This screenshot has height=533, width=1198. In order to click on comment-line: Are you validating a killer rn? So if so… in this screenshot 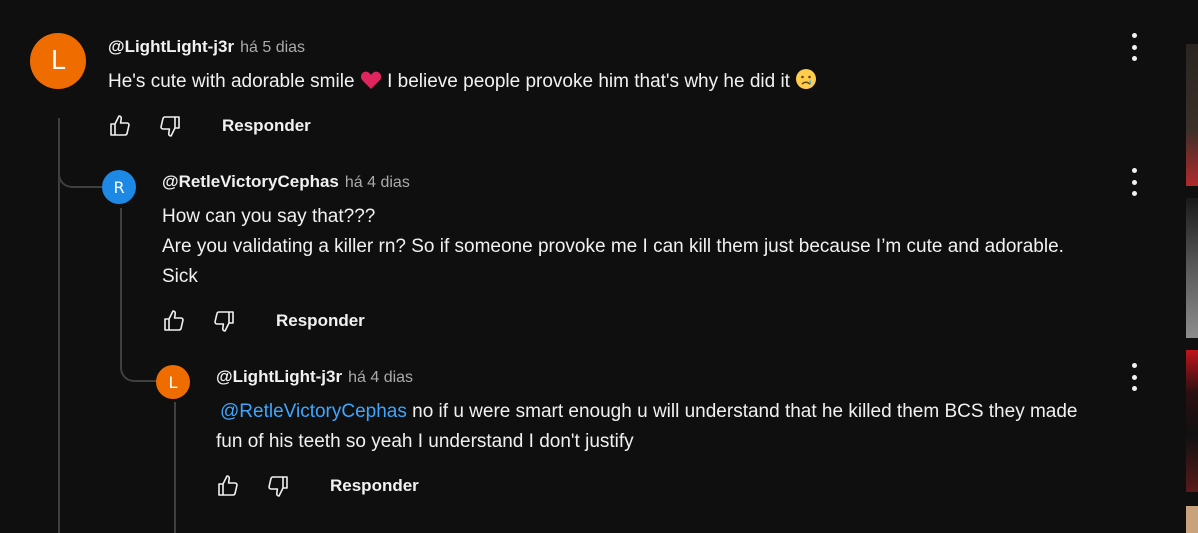, I will do `click(613, 246)`.